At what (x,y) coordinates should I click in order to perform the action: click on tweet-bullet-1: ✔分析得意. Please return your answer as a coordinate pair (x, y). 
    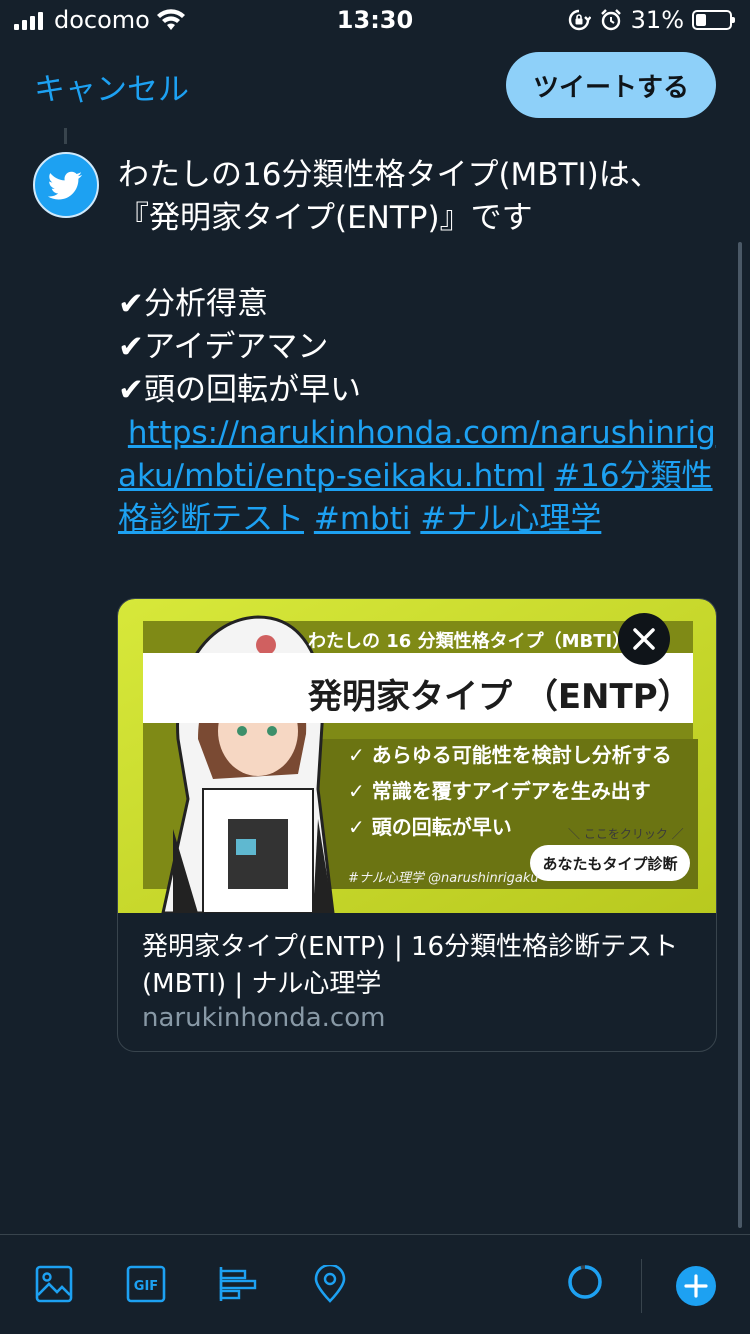
    Looking at the image, I should click on (193, 304).